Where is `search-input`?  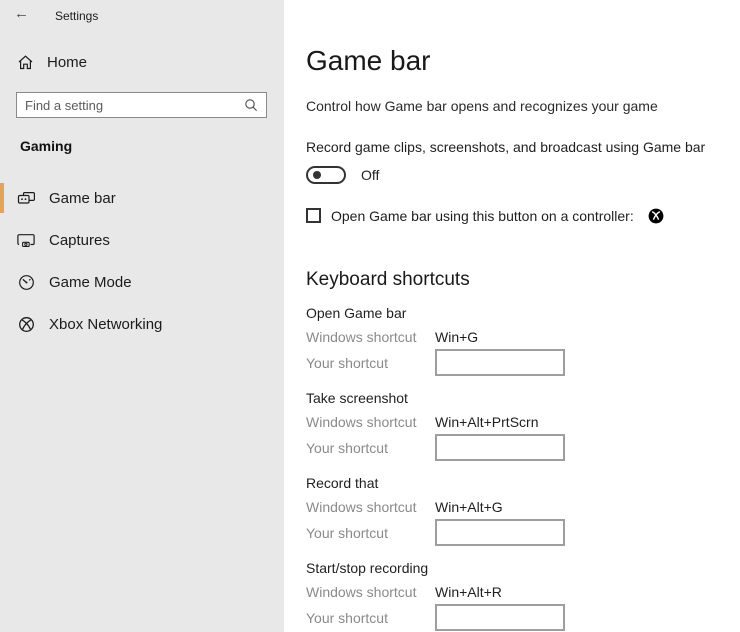
search-input is located at coordinates (130, 105).